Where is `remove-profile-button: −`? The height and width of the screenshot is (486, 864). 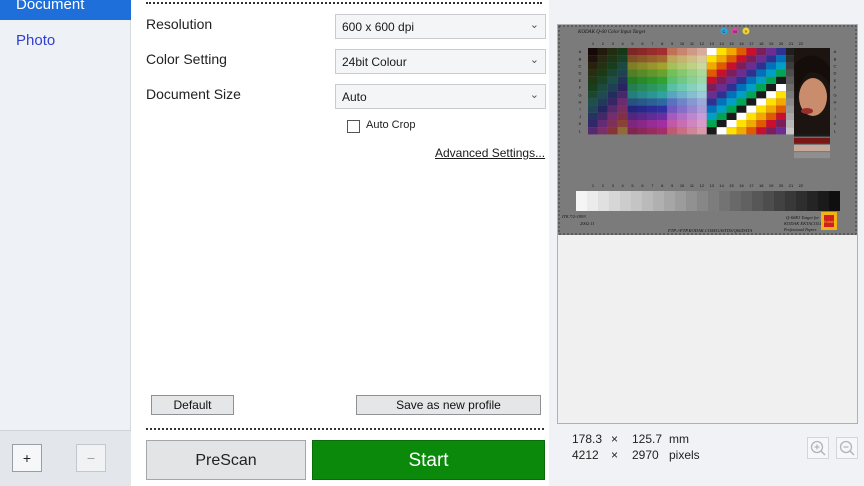 remove-profile-button: − is located at coordinates (91, 458).